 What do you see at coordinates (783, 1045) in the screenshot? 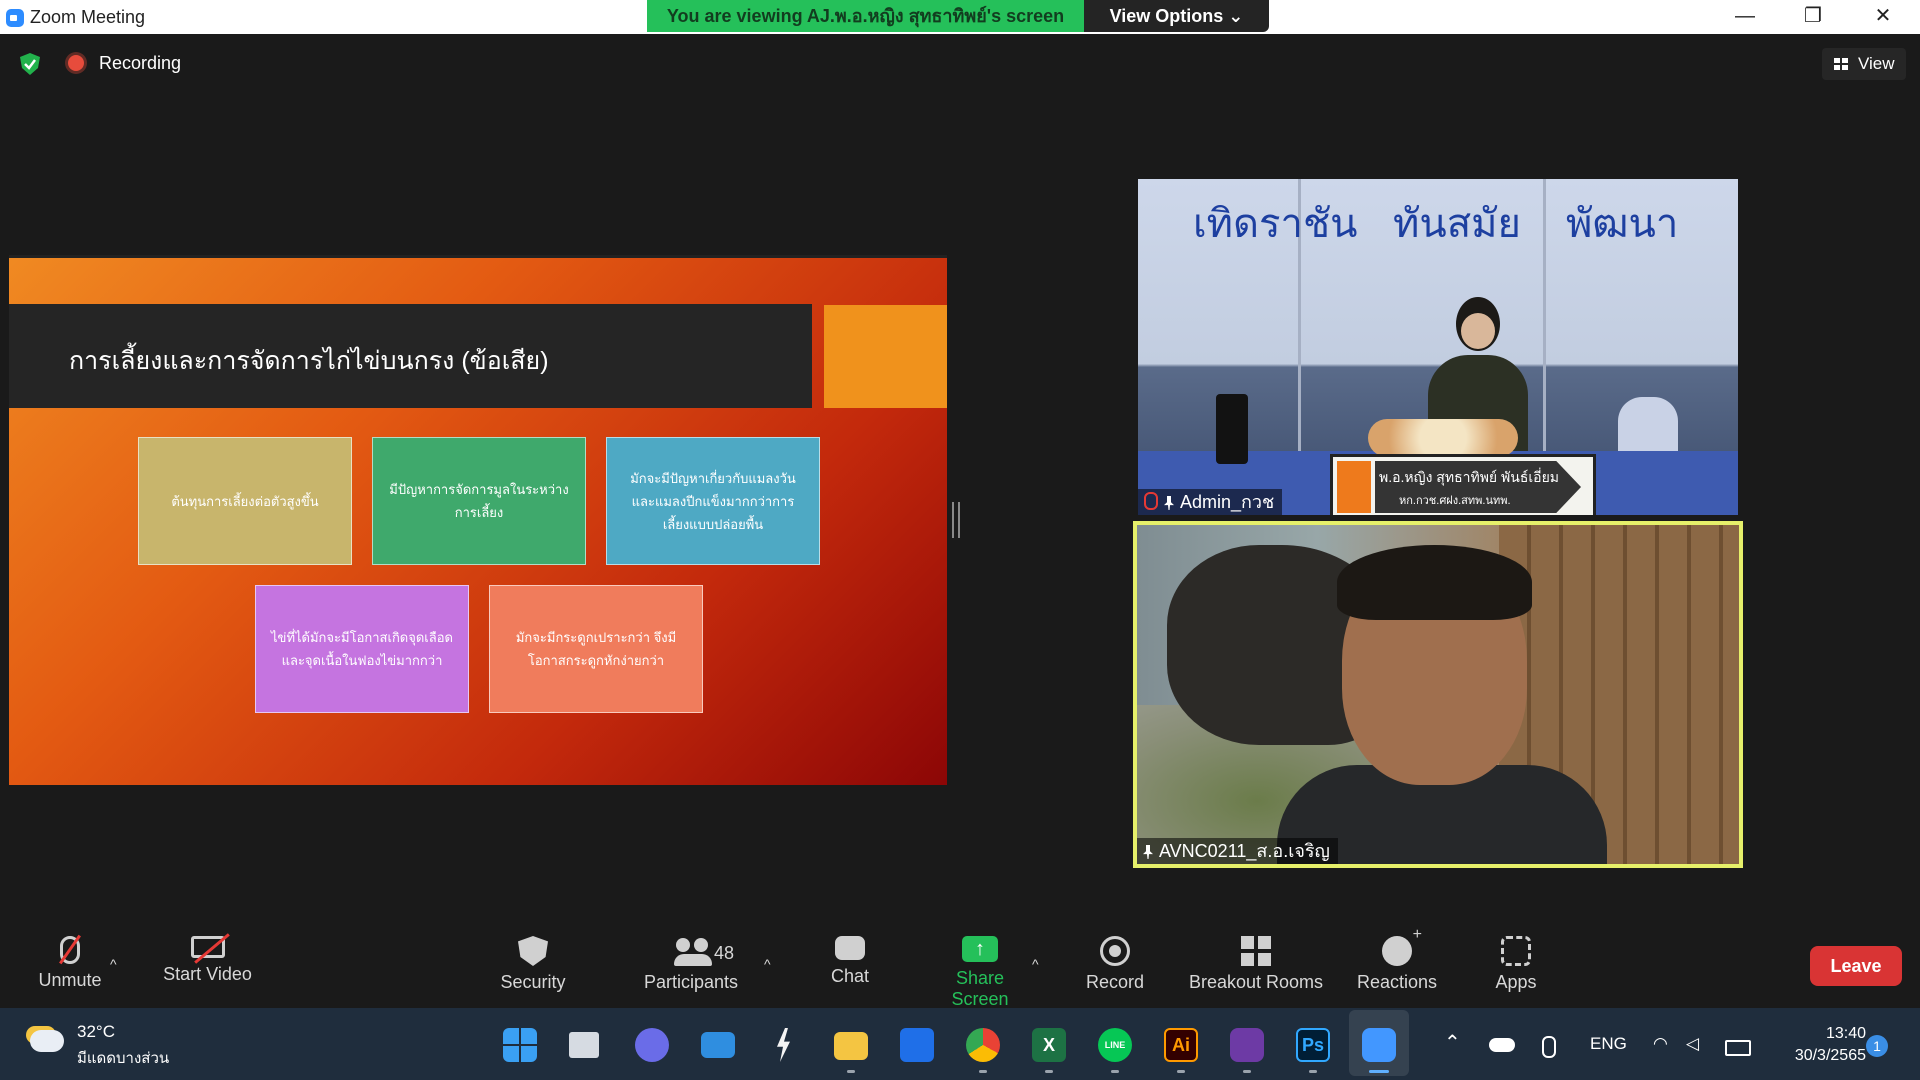
I see `bolt-app-icon` at bounding box center [783, 1045].